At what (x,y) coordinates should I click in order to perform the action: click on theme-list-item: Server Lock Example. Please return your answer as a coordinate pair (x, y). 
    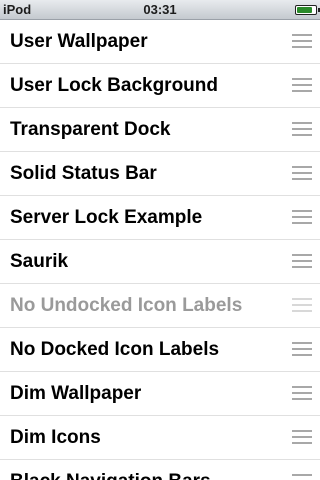
    Looking at the image, I should click on (160, 218).